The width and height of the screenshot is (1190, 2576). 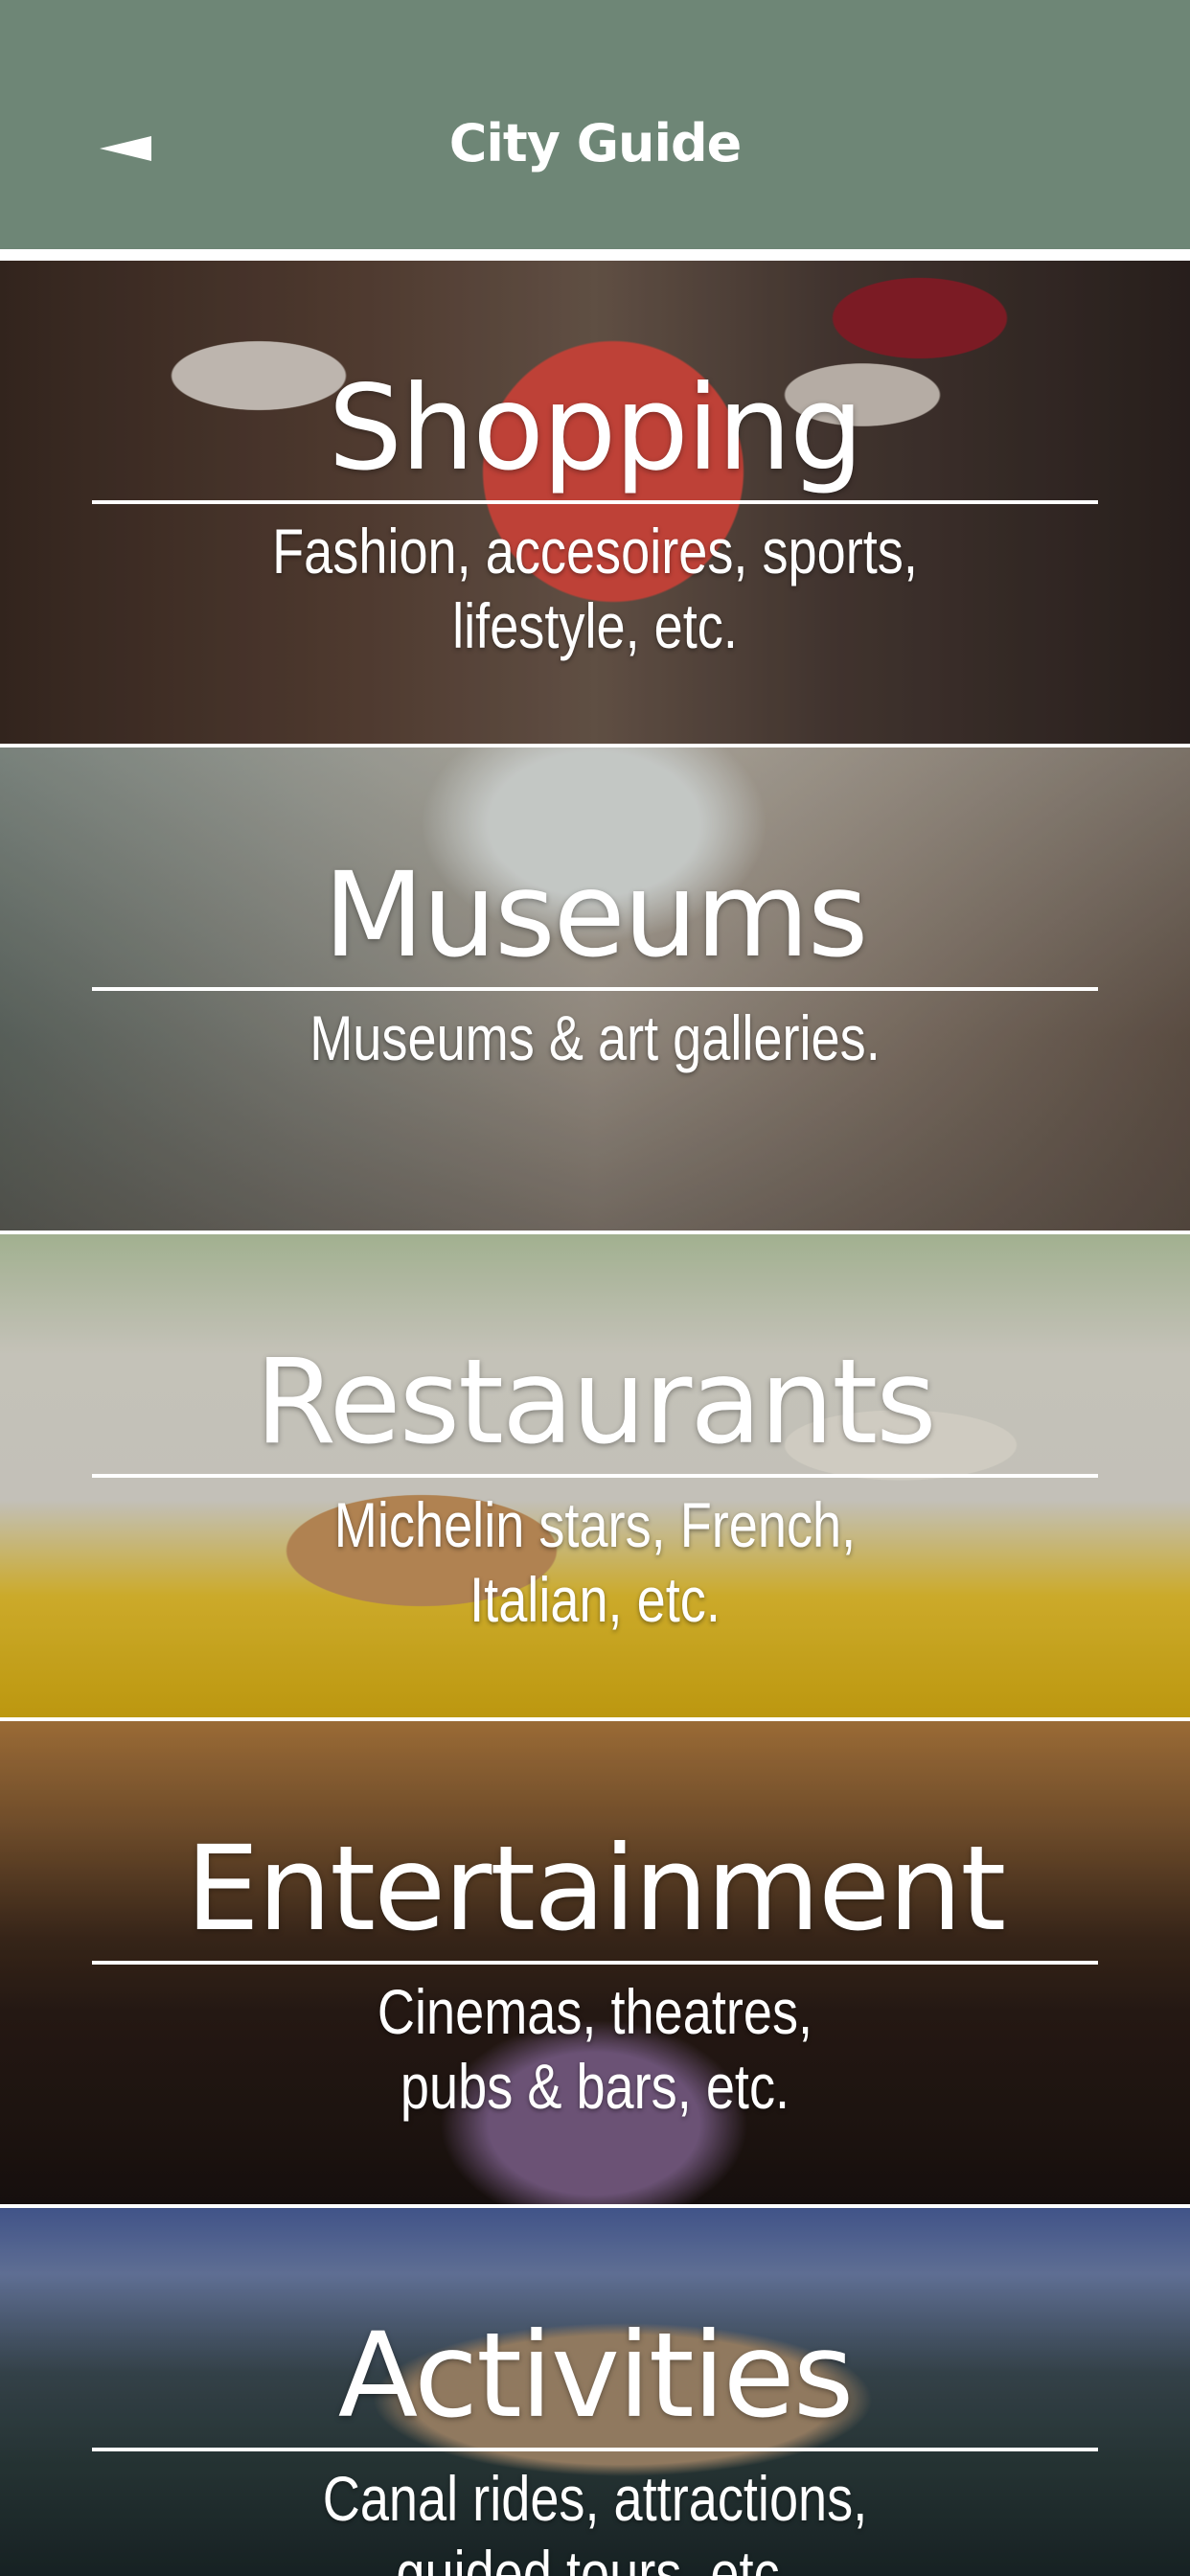 What do you see at coordinates (595, 1038) in the screenshot?
I see `category-description: Museums & art galleries.` at bounding box center [595, 1038].